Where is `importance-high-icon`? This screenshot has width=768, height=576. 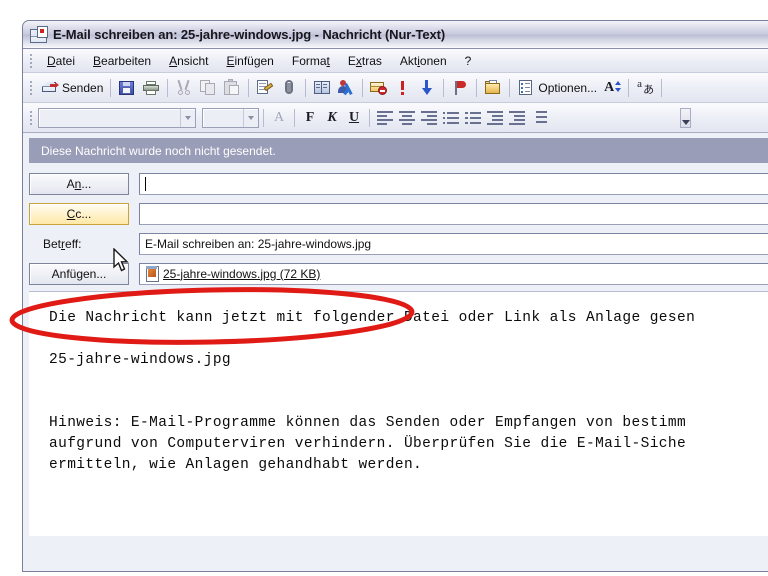 importance-high-icon is located at coordinates (403, 87).